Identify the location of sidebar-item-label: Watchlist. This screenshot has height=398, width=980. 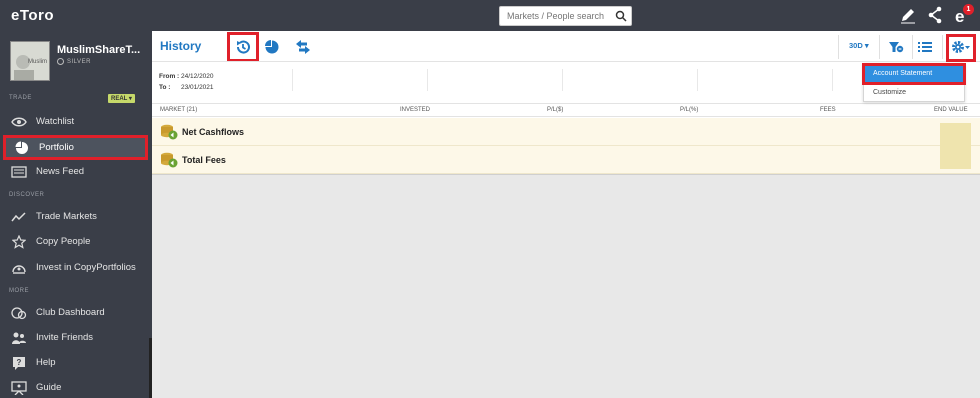
(55, 121).